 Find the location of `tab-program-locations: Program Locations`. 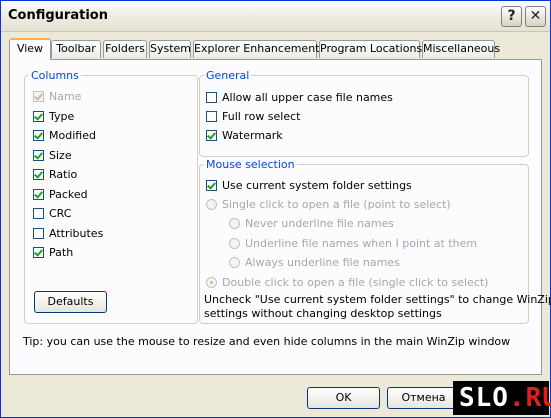

tab-program-locations: Program Locations is located at coordinates (370, 49).